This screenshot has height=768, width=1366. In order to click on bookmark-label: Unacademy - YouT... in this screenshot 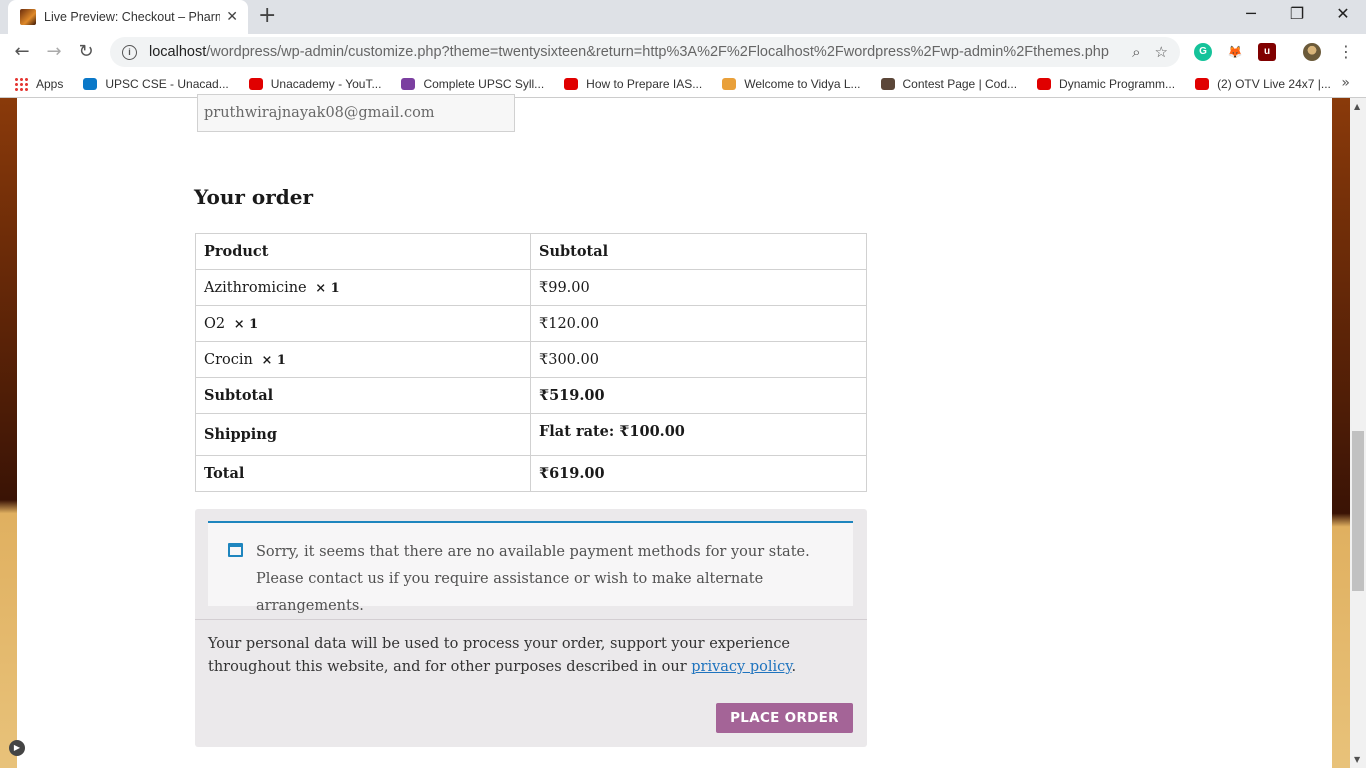, I will do `click(326, 83)`.